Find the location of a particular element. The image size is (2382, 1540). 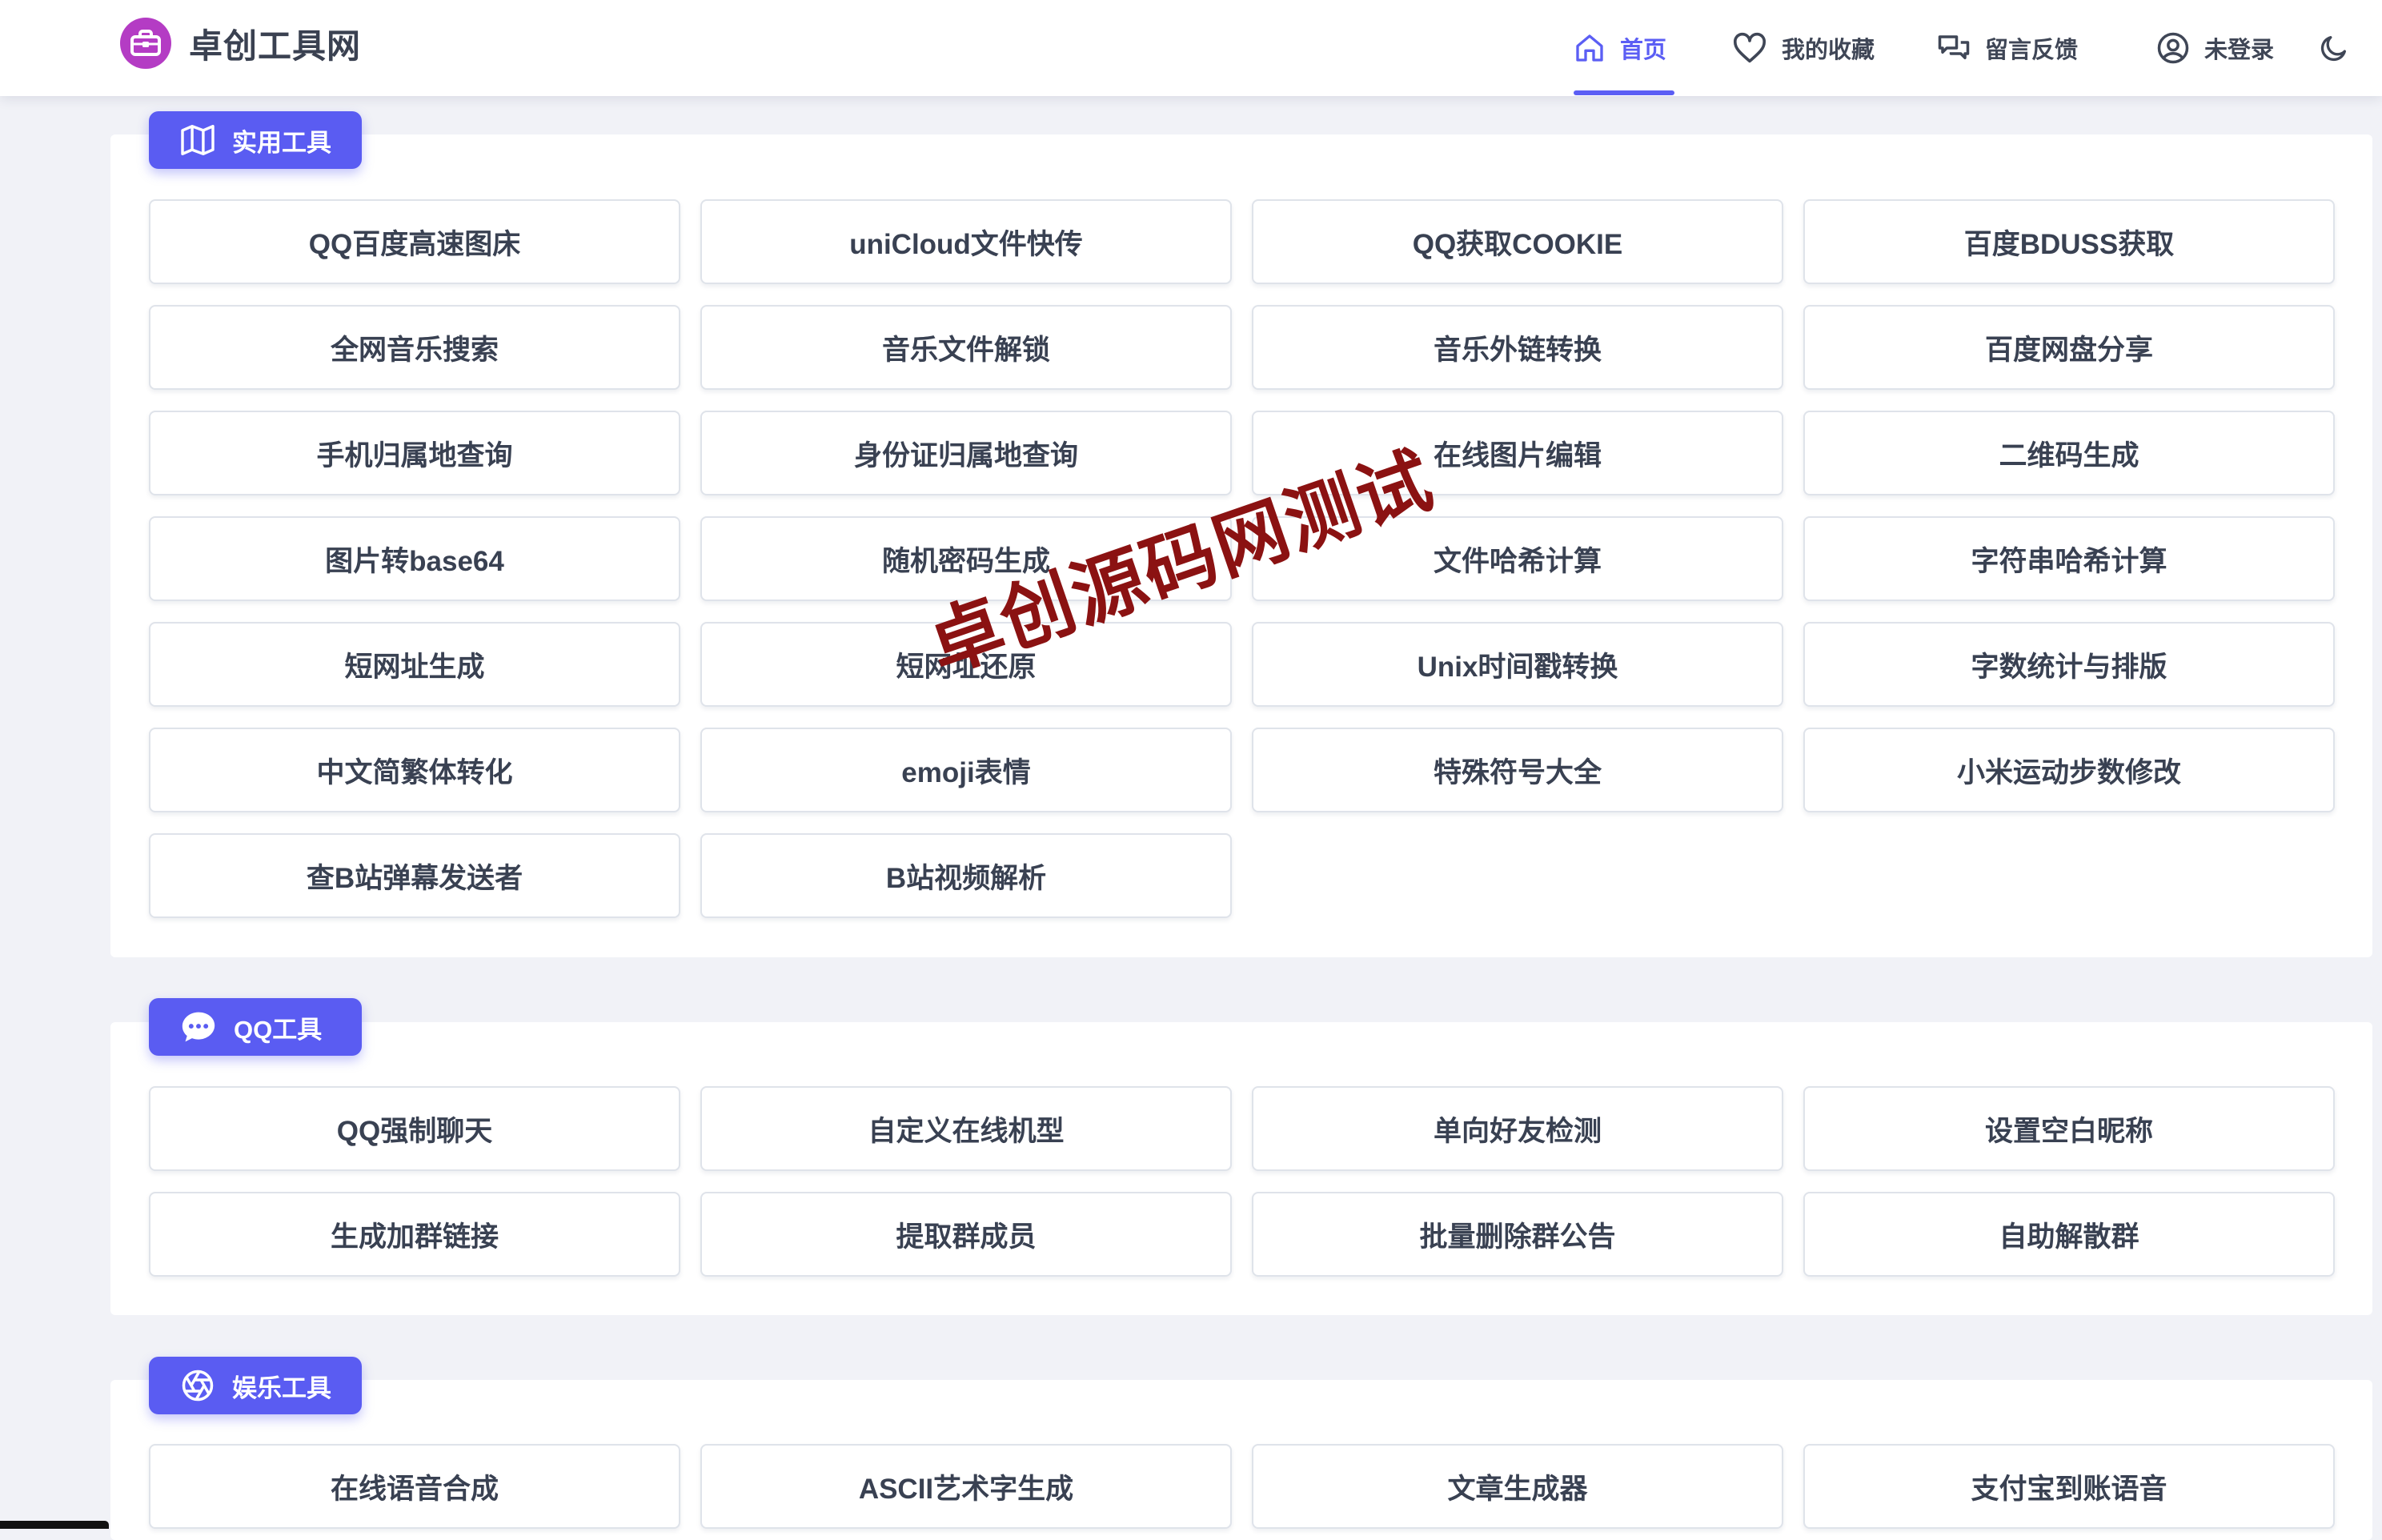

nav-home: 首页 is located at coordinates (1620, 48).